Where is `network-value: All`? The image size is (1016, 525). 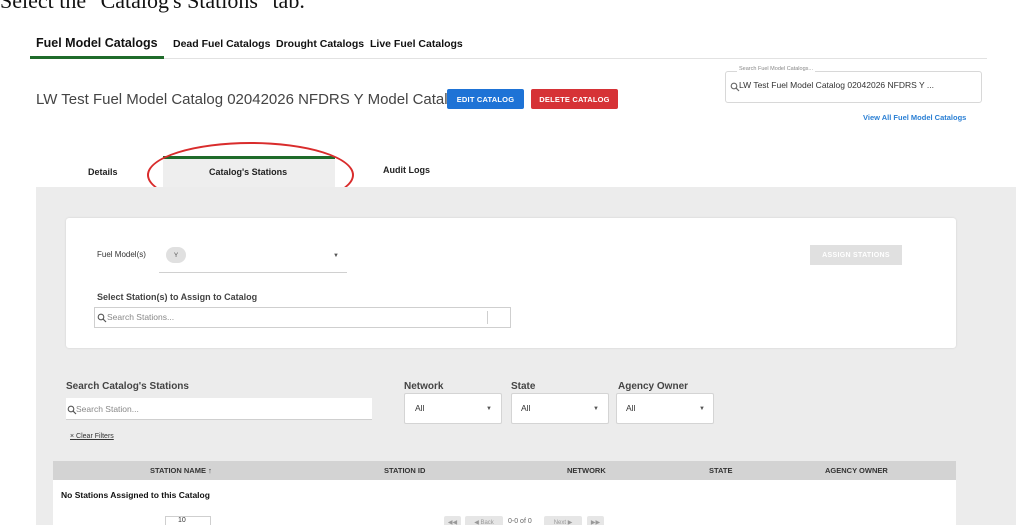
network-value: All is located at coordinates (420, 408).